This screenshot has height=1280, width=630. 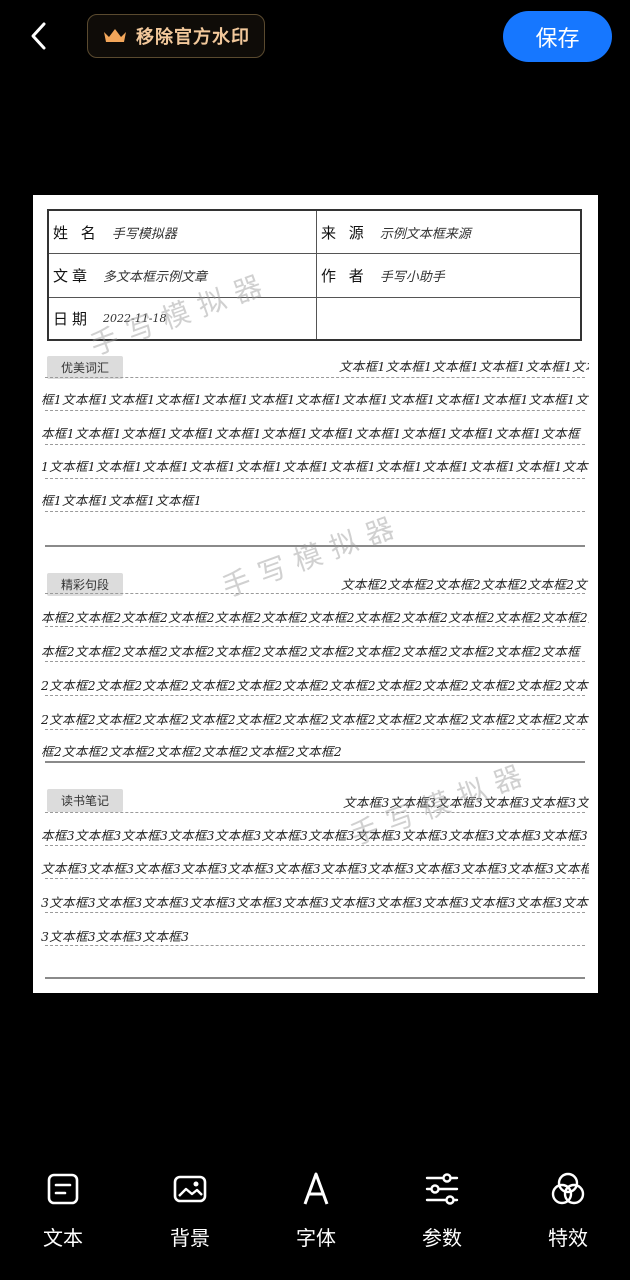 What do you see at coordinates (442, 1189) in the screenshot?
I see `sliders-icon` at bounding box center [442, 1189].